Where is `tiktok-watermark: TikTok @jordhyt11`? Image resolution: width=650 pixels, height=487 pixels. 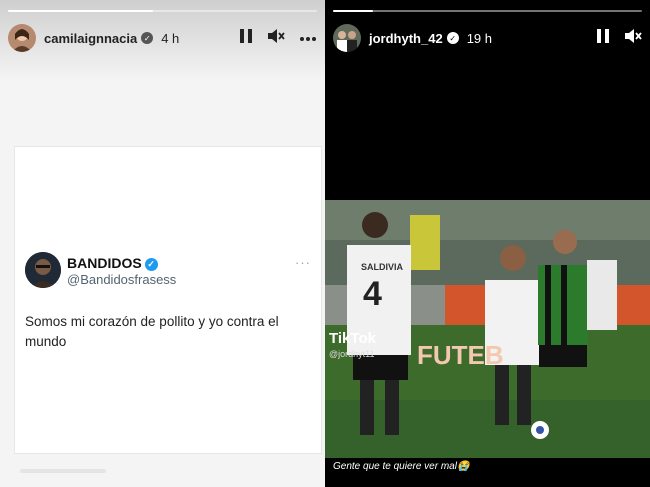 tiktok-watermark: TikTok @jordhyt11 is located at coordinates (352, 344).